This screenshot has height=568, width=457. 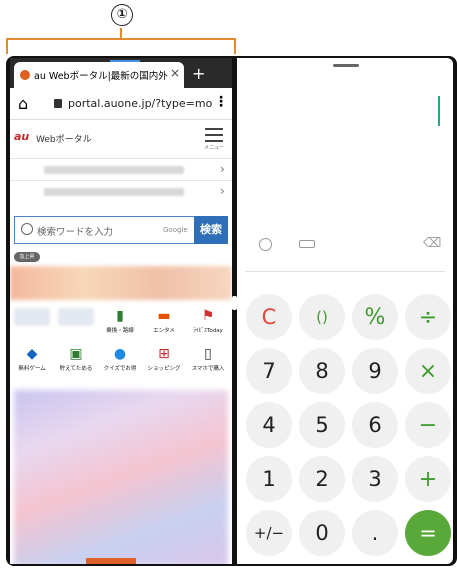 I want to click on google-label: Google, so click(x=175, y=230).